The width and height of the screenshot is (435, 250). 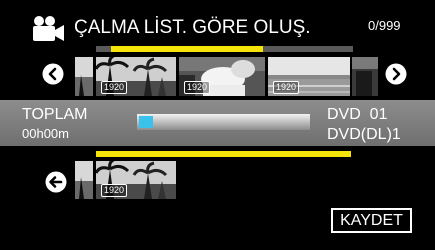 I want to click on dvd-dl-count: DVD(DL)1, so click(x=364, y=134).